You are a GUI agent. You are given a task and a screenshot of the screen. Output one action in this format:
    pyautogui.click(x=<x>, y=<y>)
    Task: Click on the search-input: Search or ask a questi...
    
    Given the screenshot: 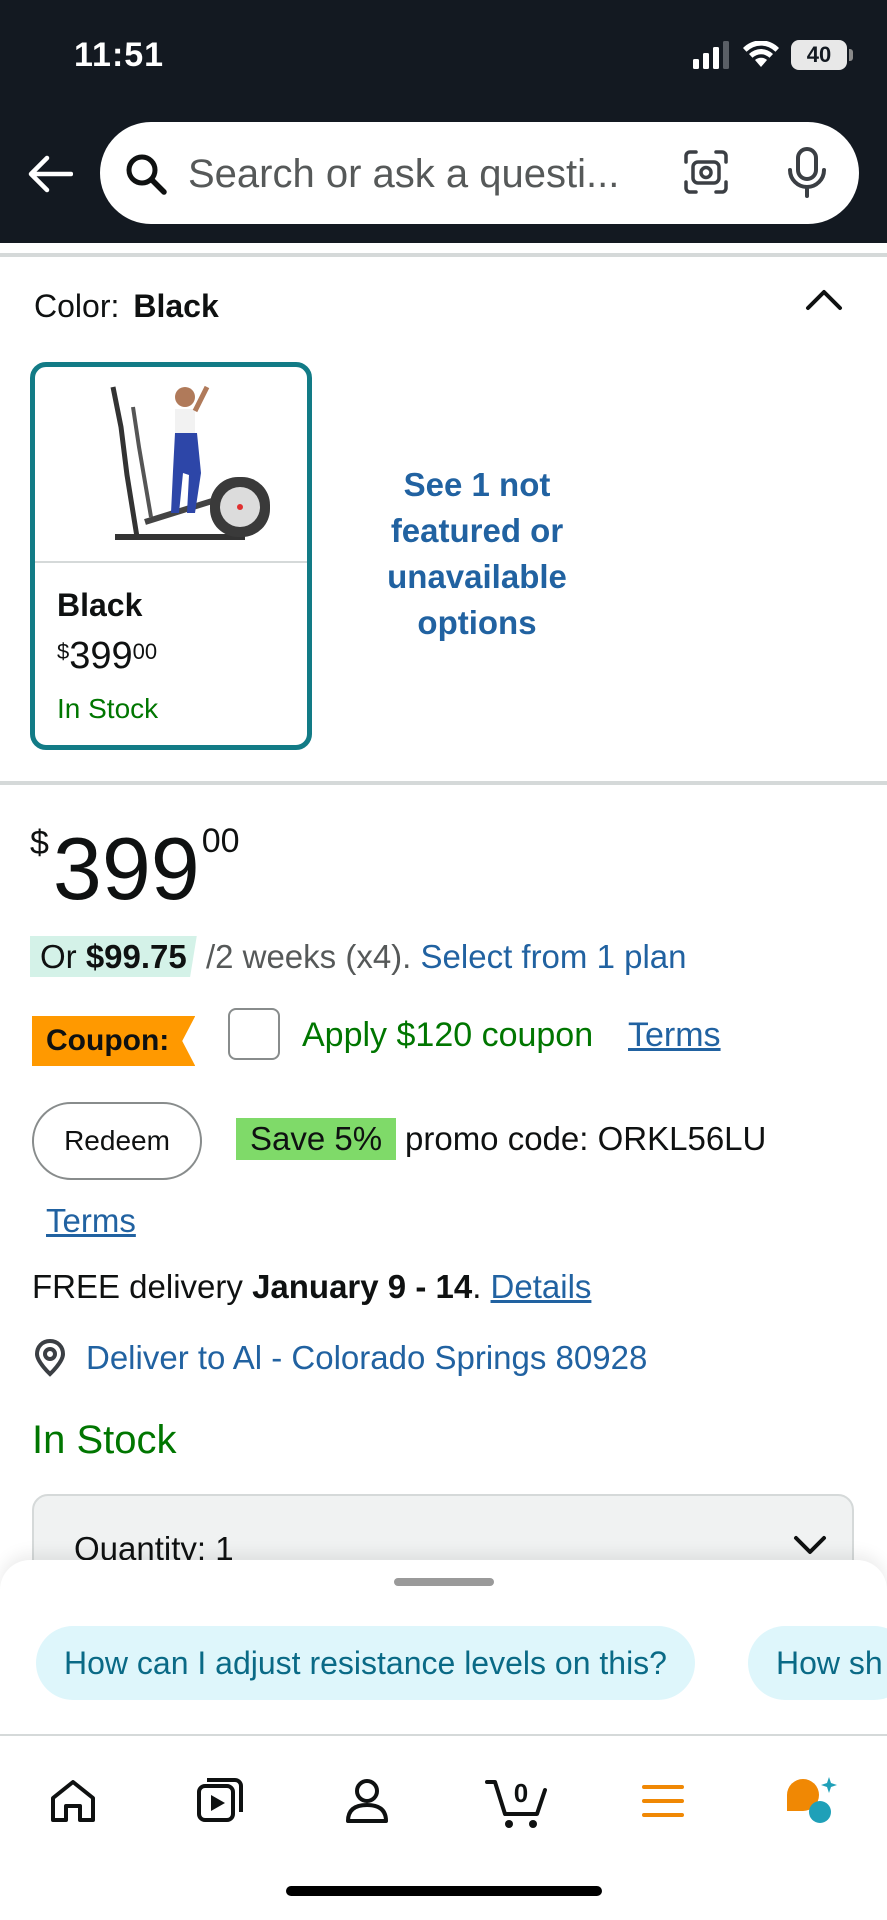 What is the action you would take?
    pyautogui.click(x=423, y=174)
    